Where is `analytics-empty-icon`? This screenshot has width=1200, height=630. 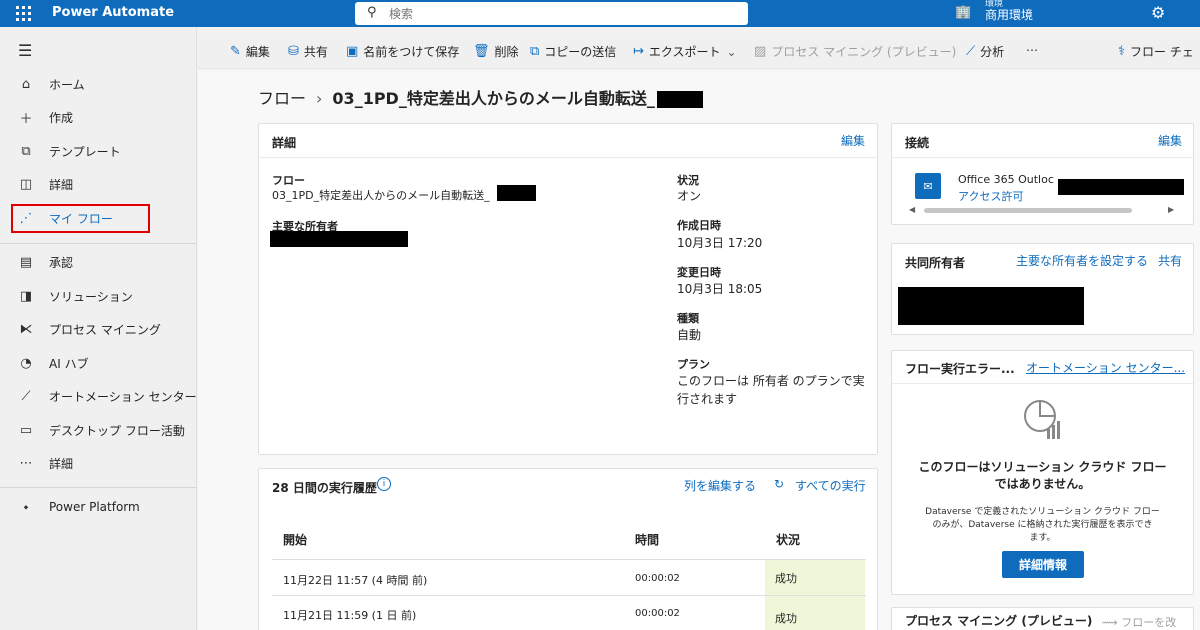 analytics-empty-icon is located at coordinates (1042, 419).